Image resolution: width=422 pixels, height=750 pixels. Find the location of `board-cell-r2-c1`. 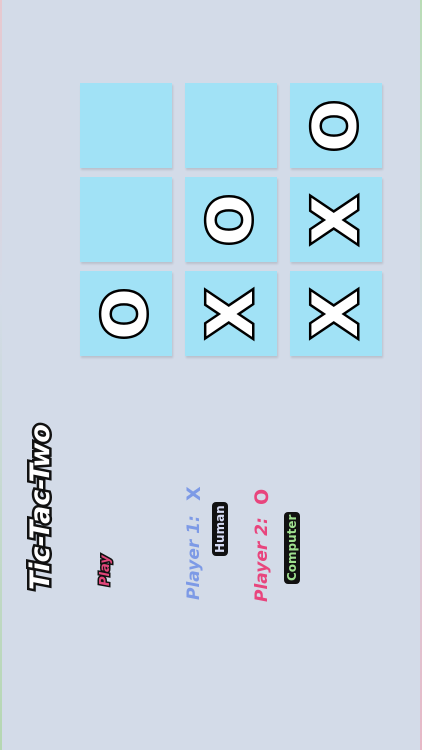

board-cell-r2-c1 is located at coordinates (126, 219).